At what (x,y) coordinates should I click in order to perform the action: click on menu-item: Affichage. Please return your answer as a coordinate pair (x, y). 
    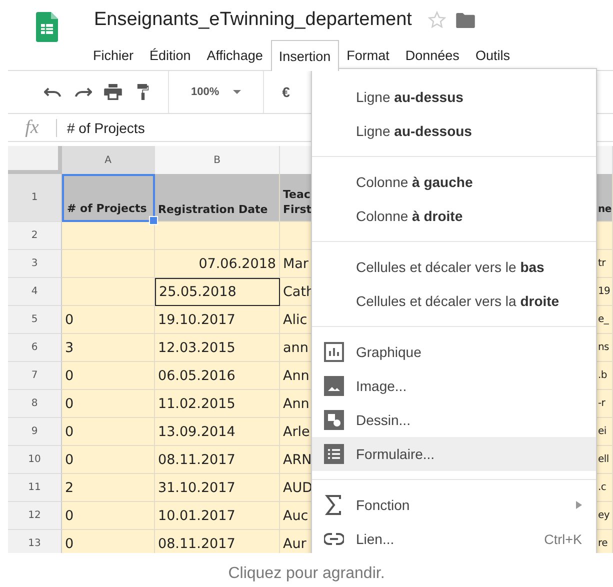
    Looking at the image, I should click on (234, 55).